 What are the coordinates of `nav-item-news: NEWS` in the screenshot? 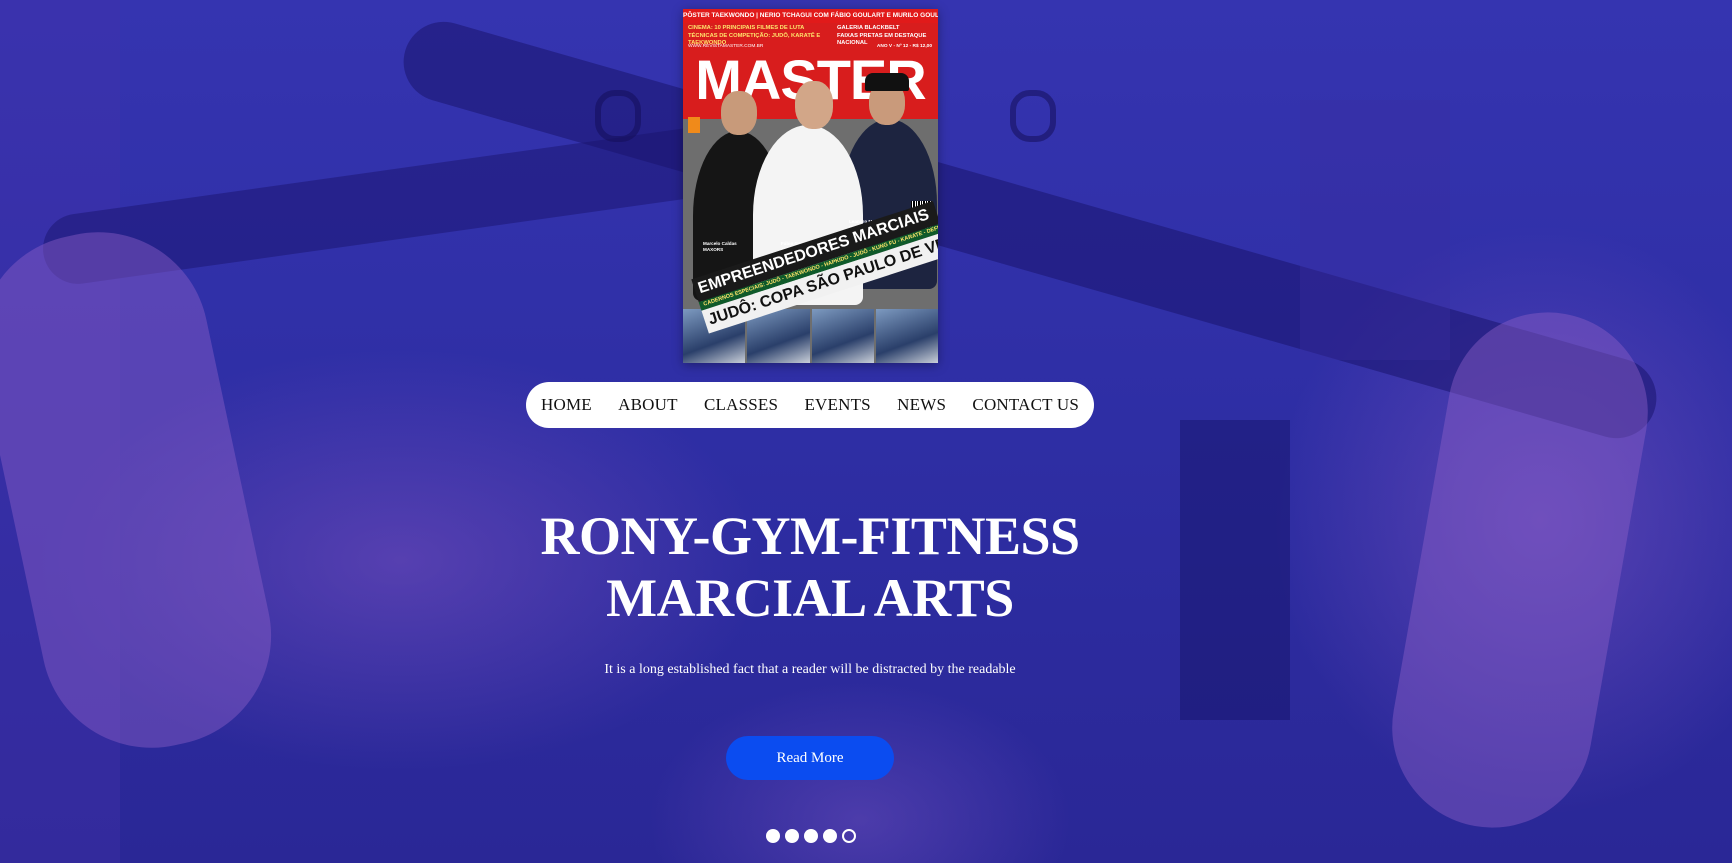 It's located at (921, 405).